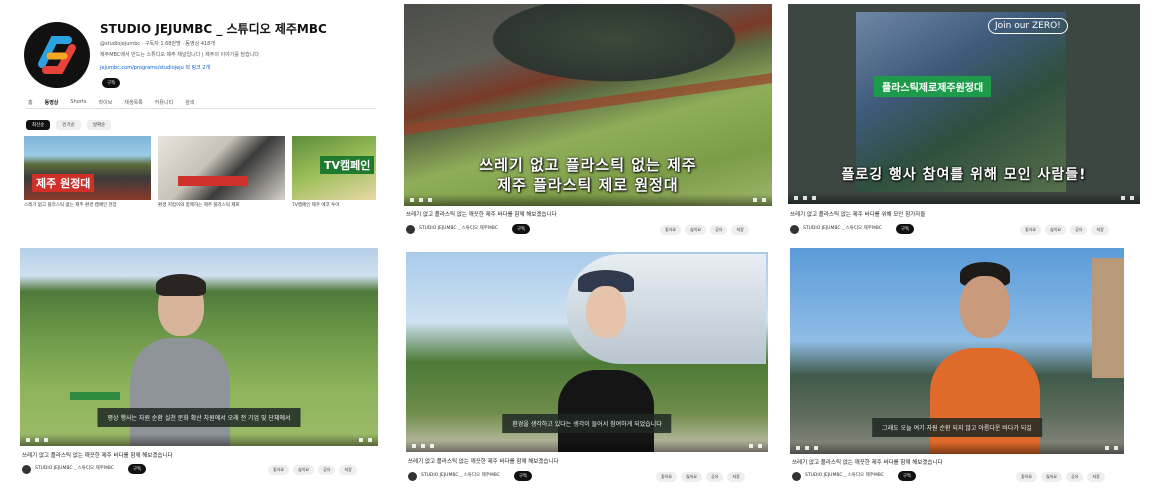 Image resolution: width=1152 pixels, height=491 pixels. I want to click on video-player-1: 쓰레기 없고 플라스틱 없는 제주 제주 플라스틱 제로 원정대, so click(588, 105).